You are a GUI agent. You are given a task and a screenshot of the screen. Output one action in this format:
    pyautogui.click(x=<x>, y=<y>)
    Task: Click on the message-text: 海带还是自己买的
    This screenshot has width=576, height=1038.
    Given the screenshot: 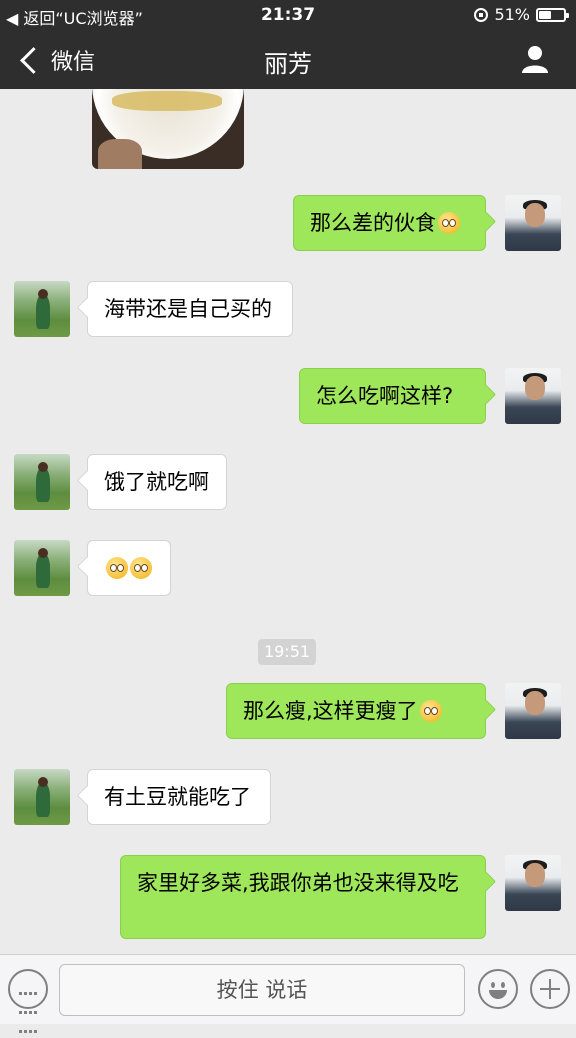 What is the action you would take?
    pyautogui.click(x=188, y=309)
    